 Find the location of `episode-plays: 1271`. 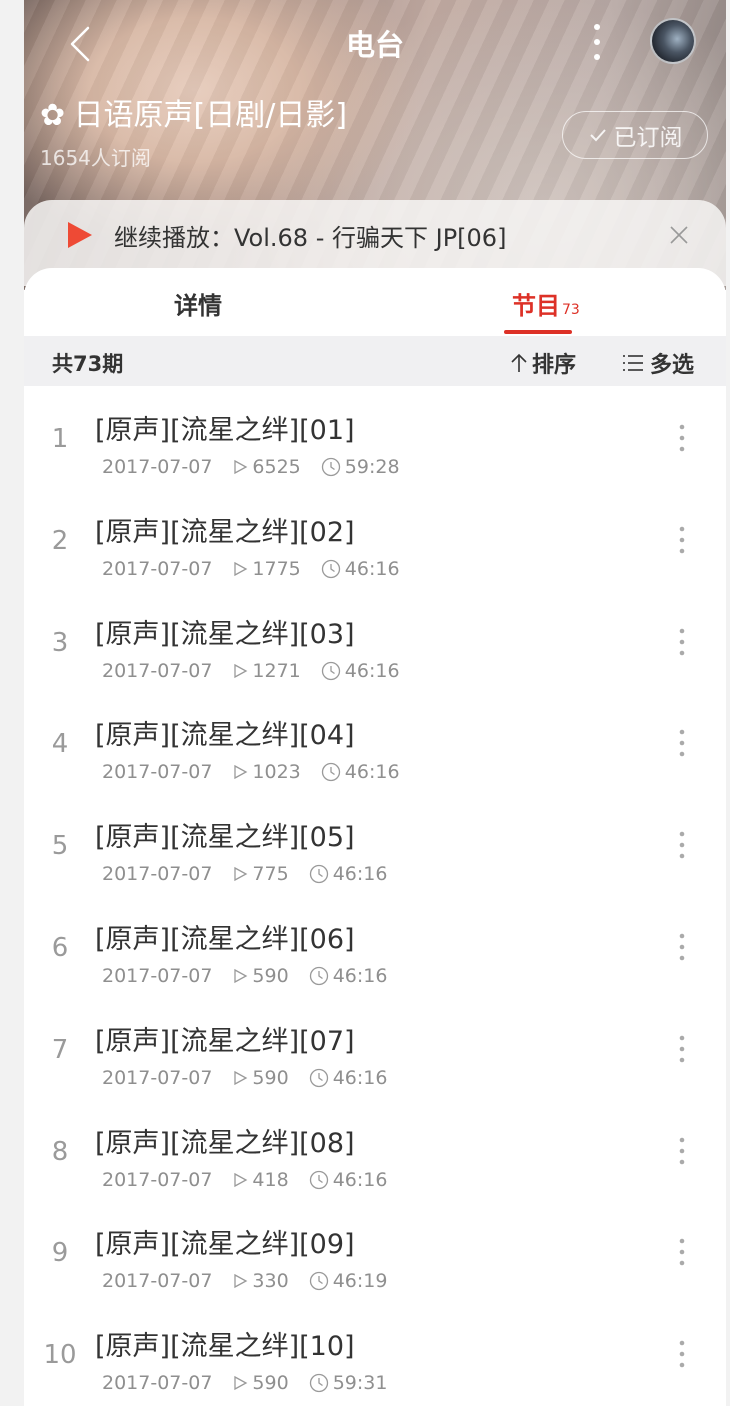

episode-plays: 1271 is located at coordinates (276, 670).